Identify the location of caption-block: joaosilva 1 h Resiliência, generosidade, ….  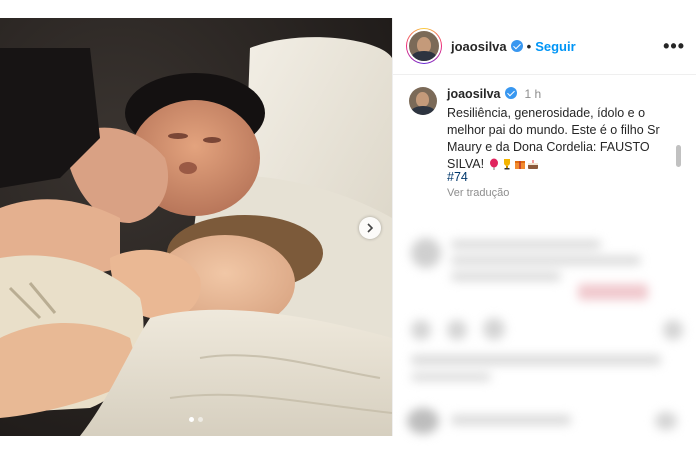
(538, 142).